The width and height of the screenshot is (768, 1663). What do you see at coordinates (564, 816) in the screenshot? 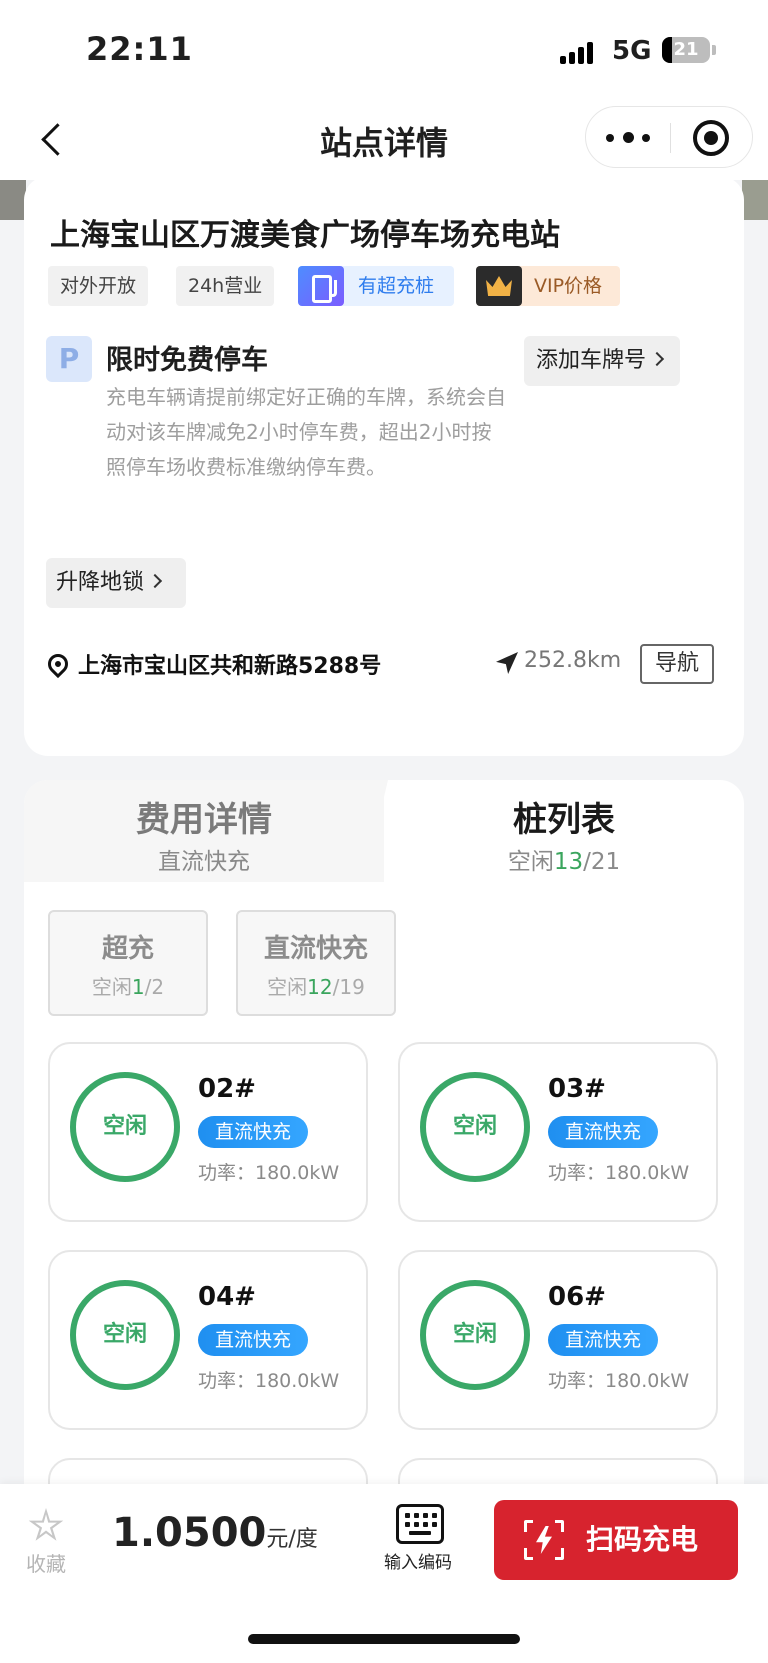
I see `tab-piles: 桩列表` at bounding box center [564, 816].